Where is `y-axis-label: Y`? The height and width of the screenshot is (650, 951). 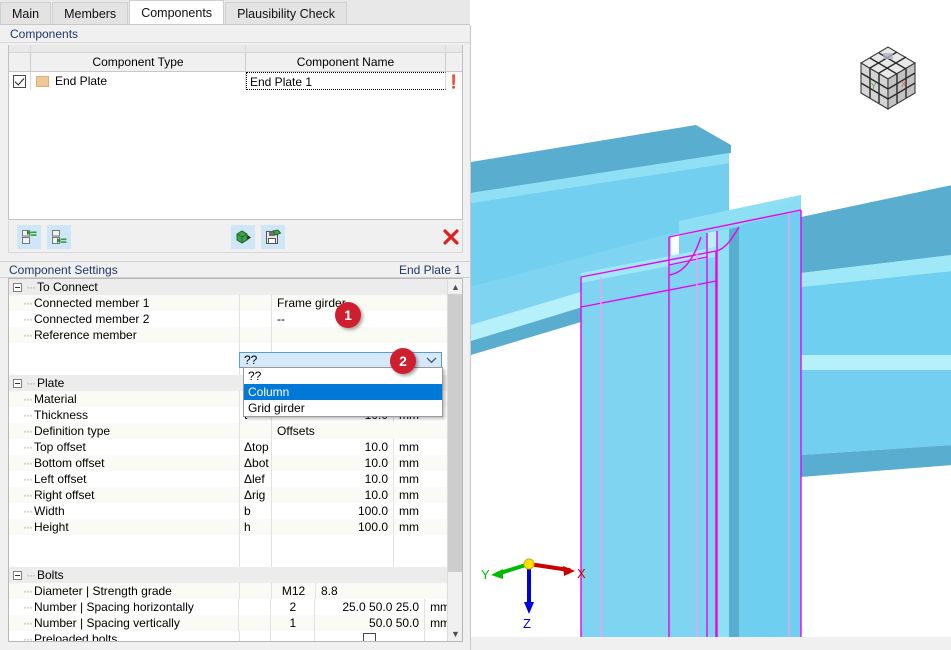
y-axis-label: Y is located at coordinates (485, 574).